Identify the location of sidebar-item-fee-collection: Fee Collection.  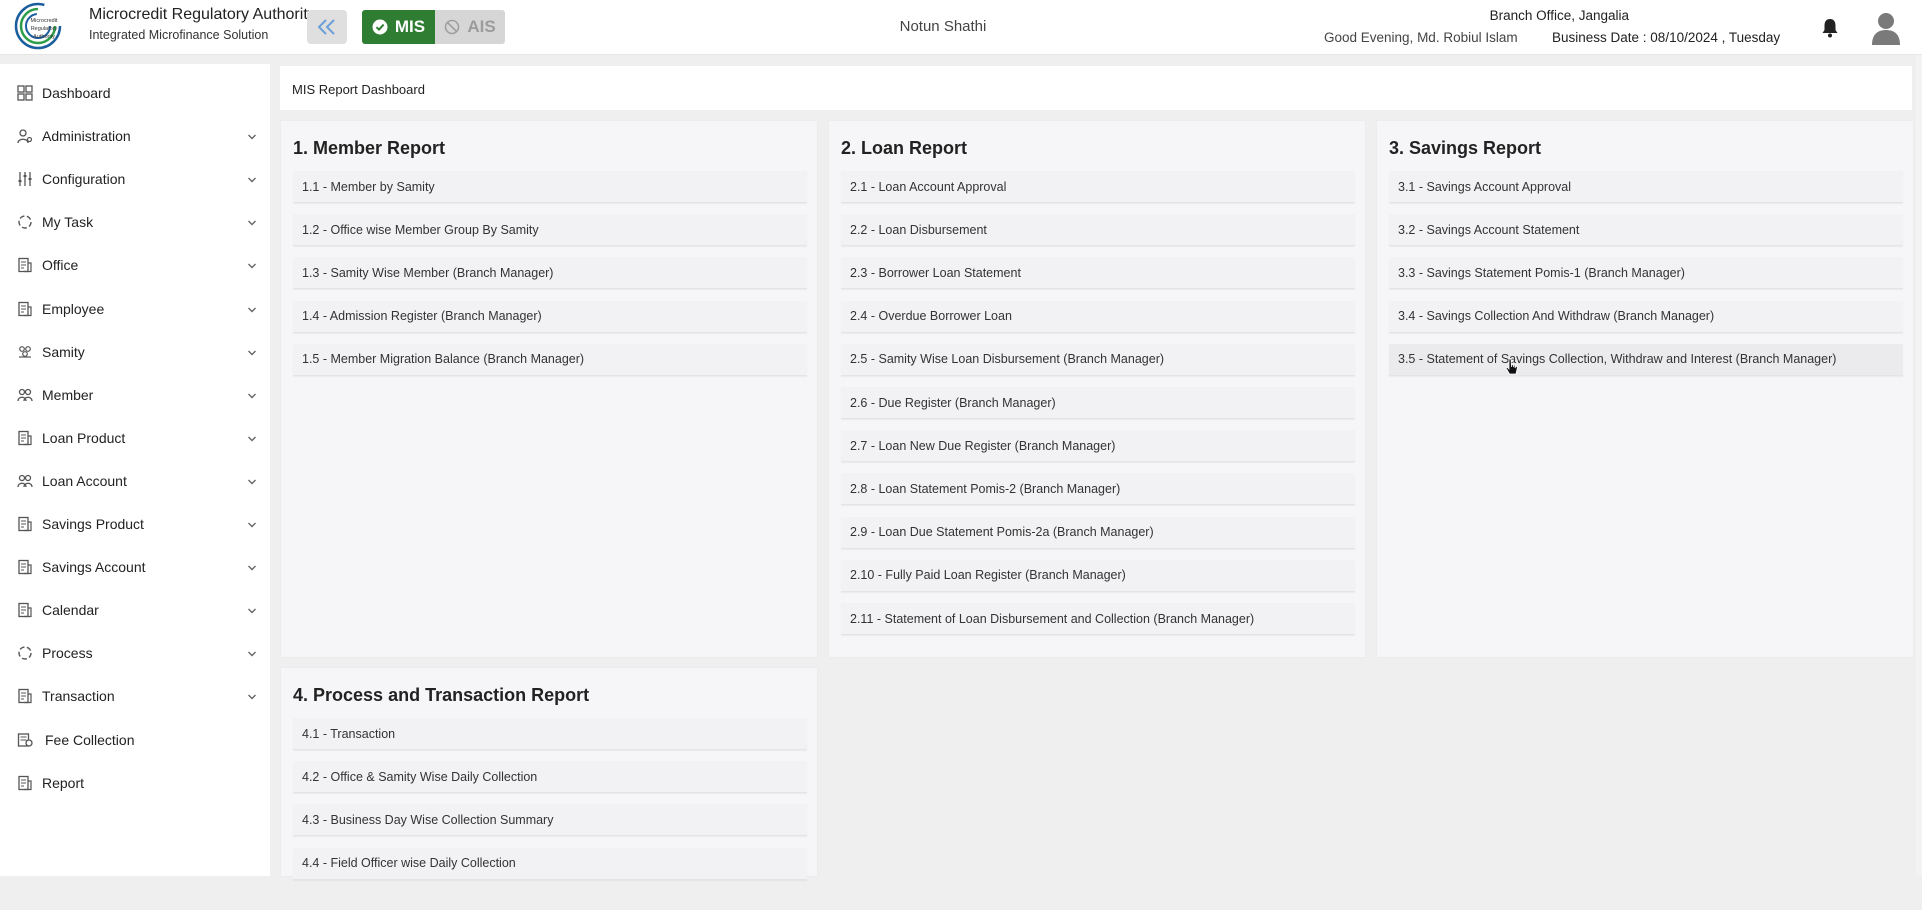
(135, 740).